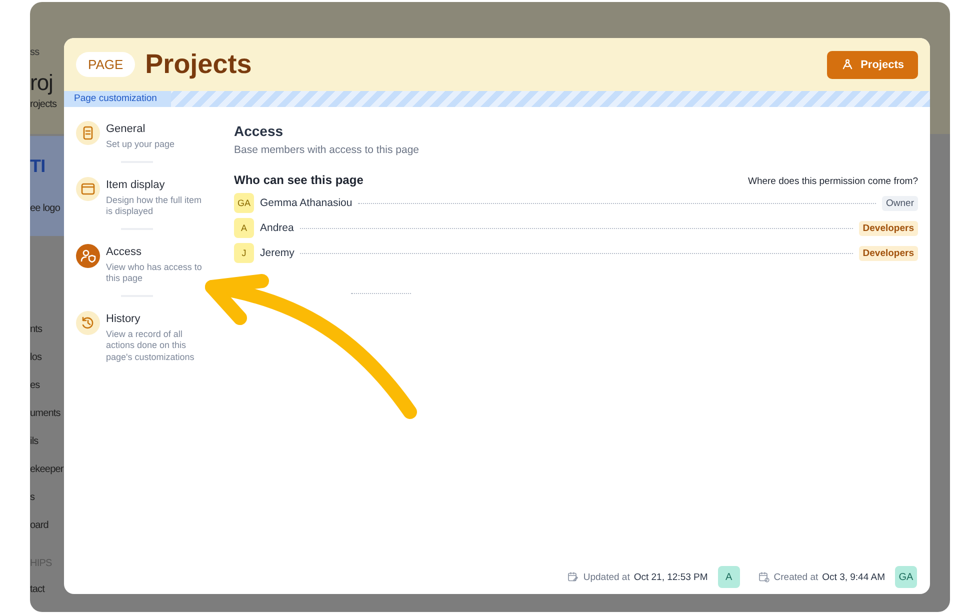 This screenshot has height=613, width=980. What do you see at coordinates (277, 253) in the screenshot?
I see `member-name: Jeremy` at bounding box center [277, 253].